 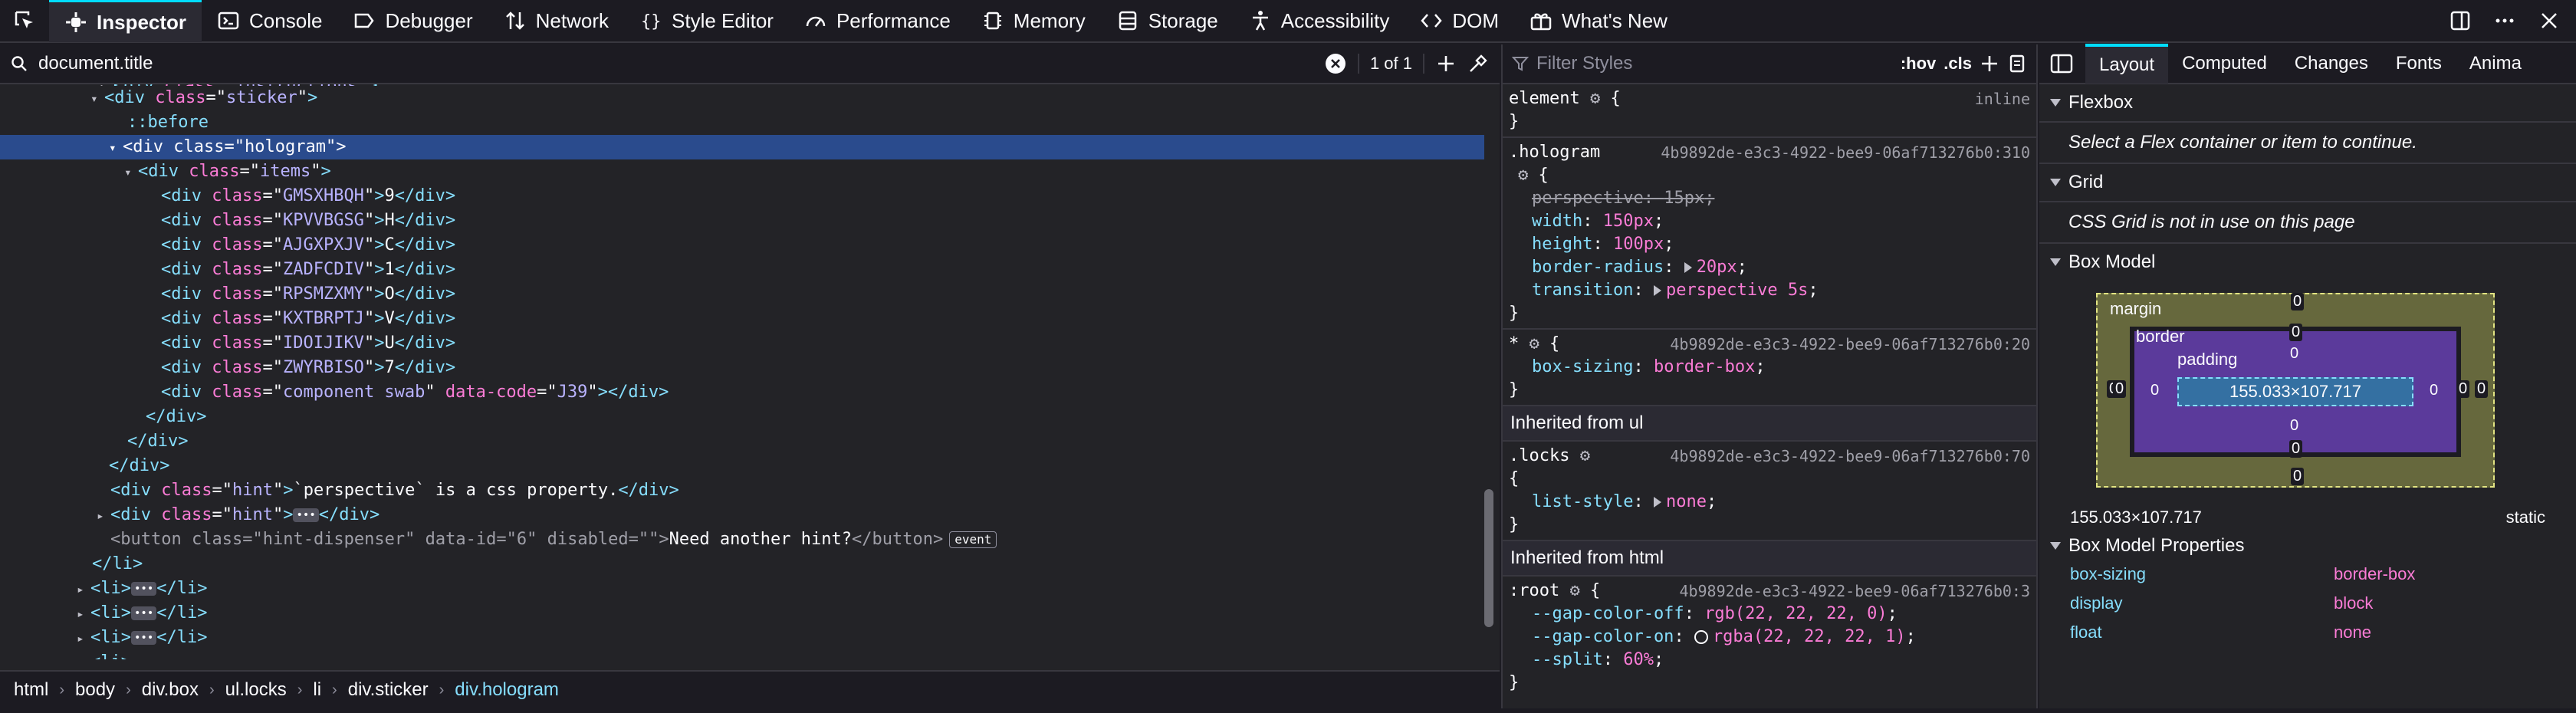 What do you see at coordinates (742, 654) in the screenshot?
I see `markup-line-li: ▸<li>` at bounding box center [742, 654].